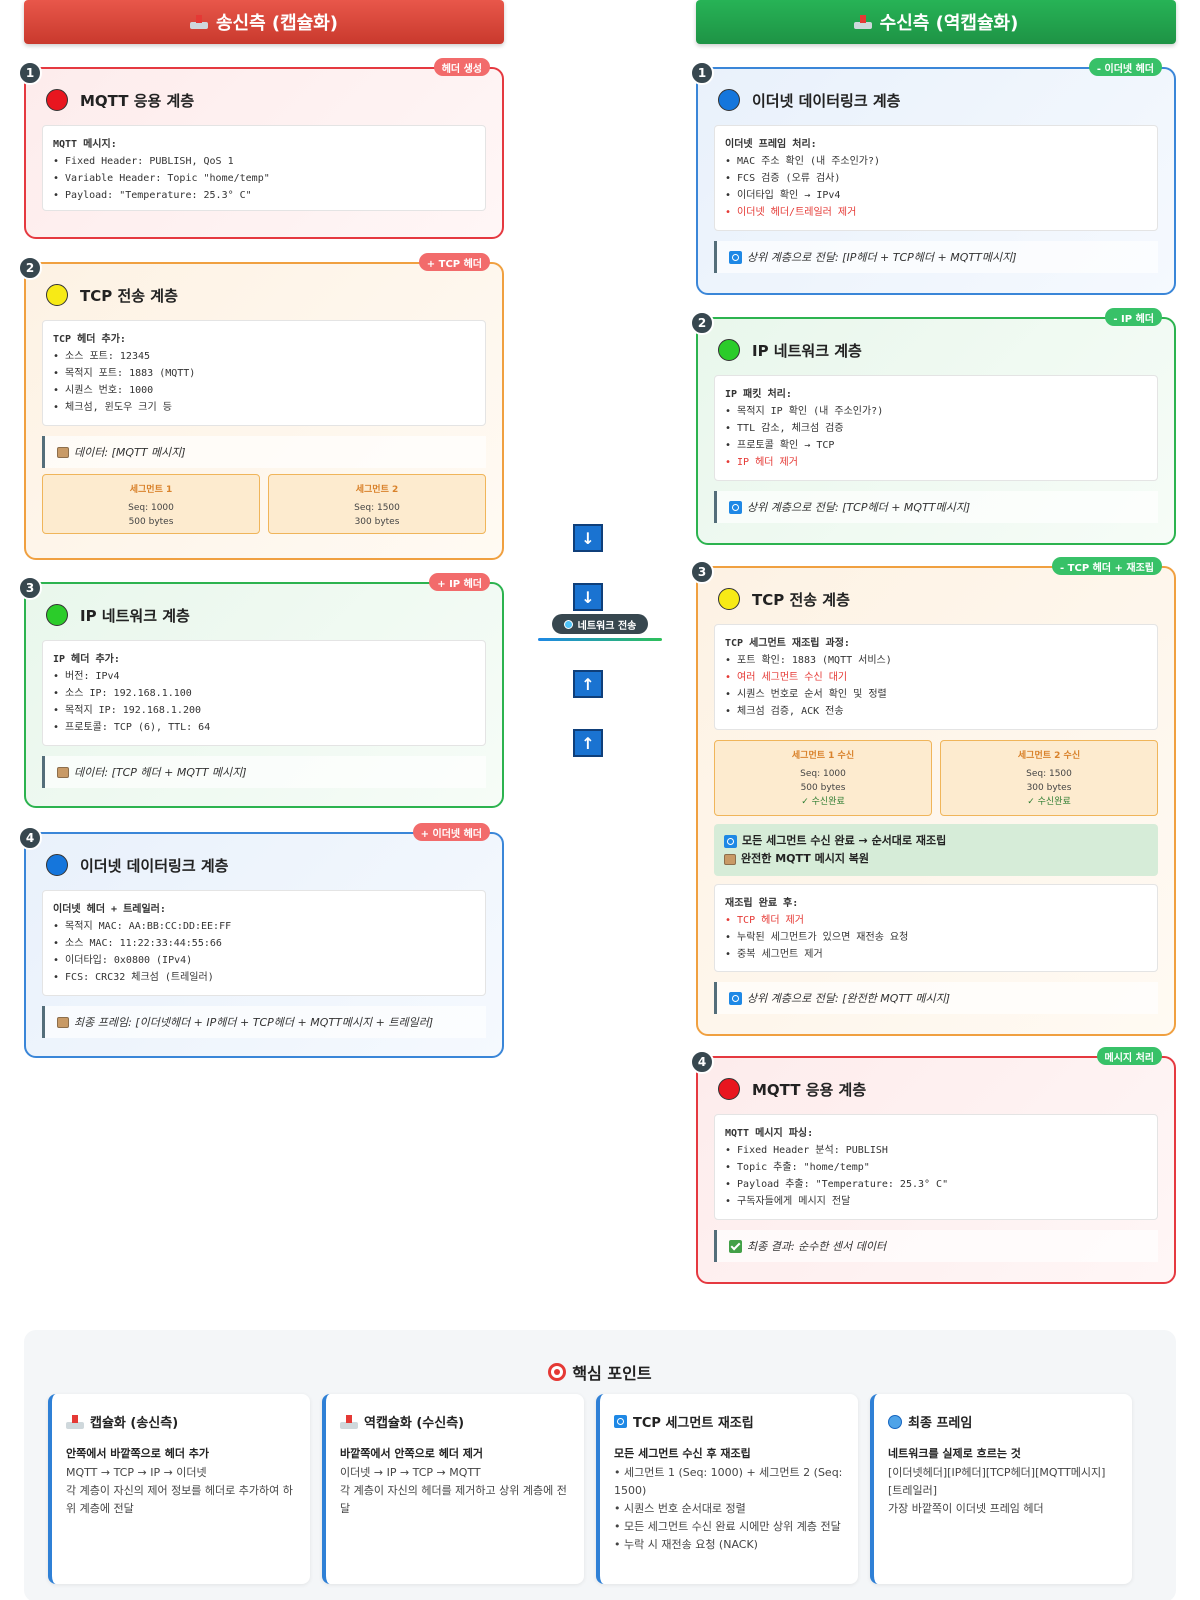 The width and height of the screenshot is (1200, 1600). What do you see at coordinates (89, 339) in the screenshot?
I see `detail-heading: TCP 헤더 추가:` at bounding box center [89, 339].